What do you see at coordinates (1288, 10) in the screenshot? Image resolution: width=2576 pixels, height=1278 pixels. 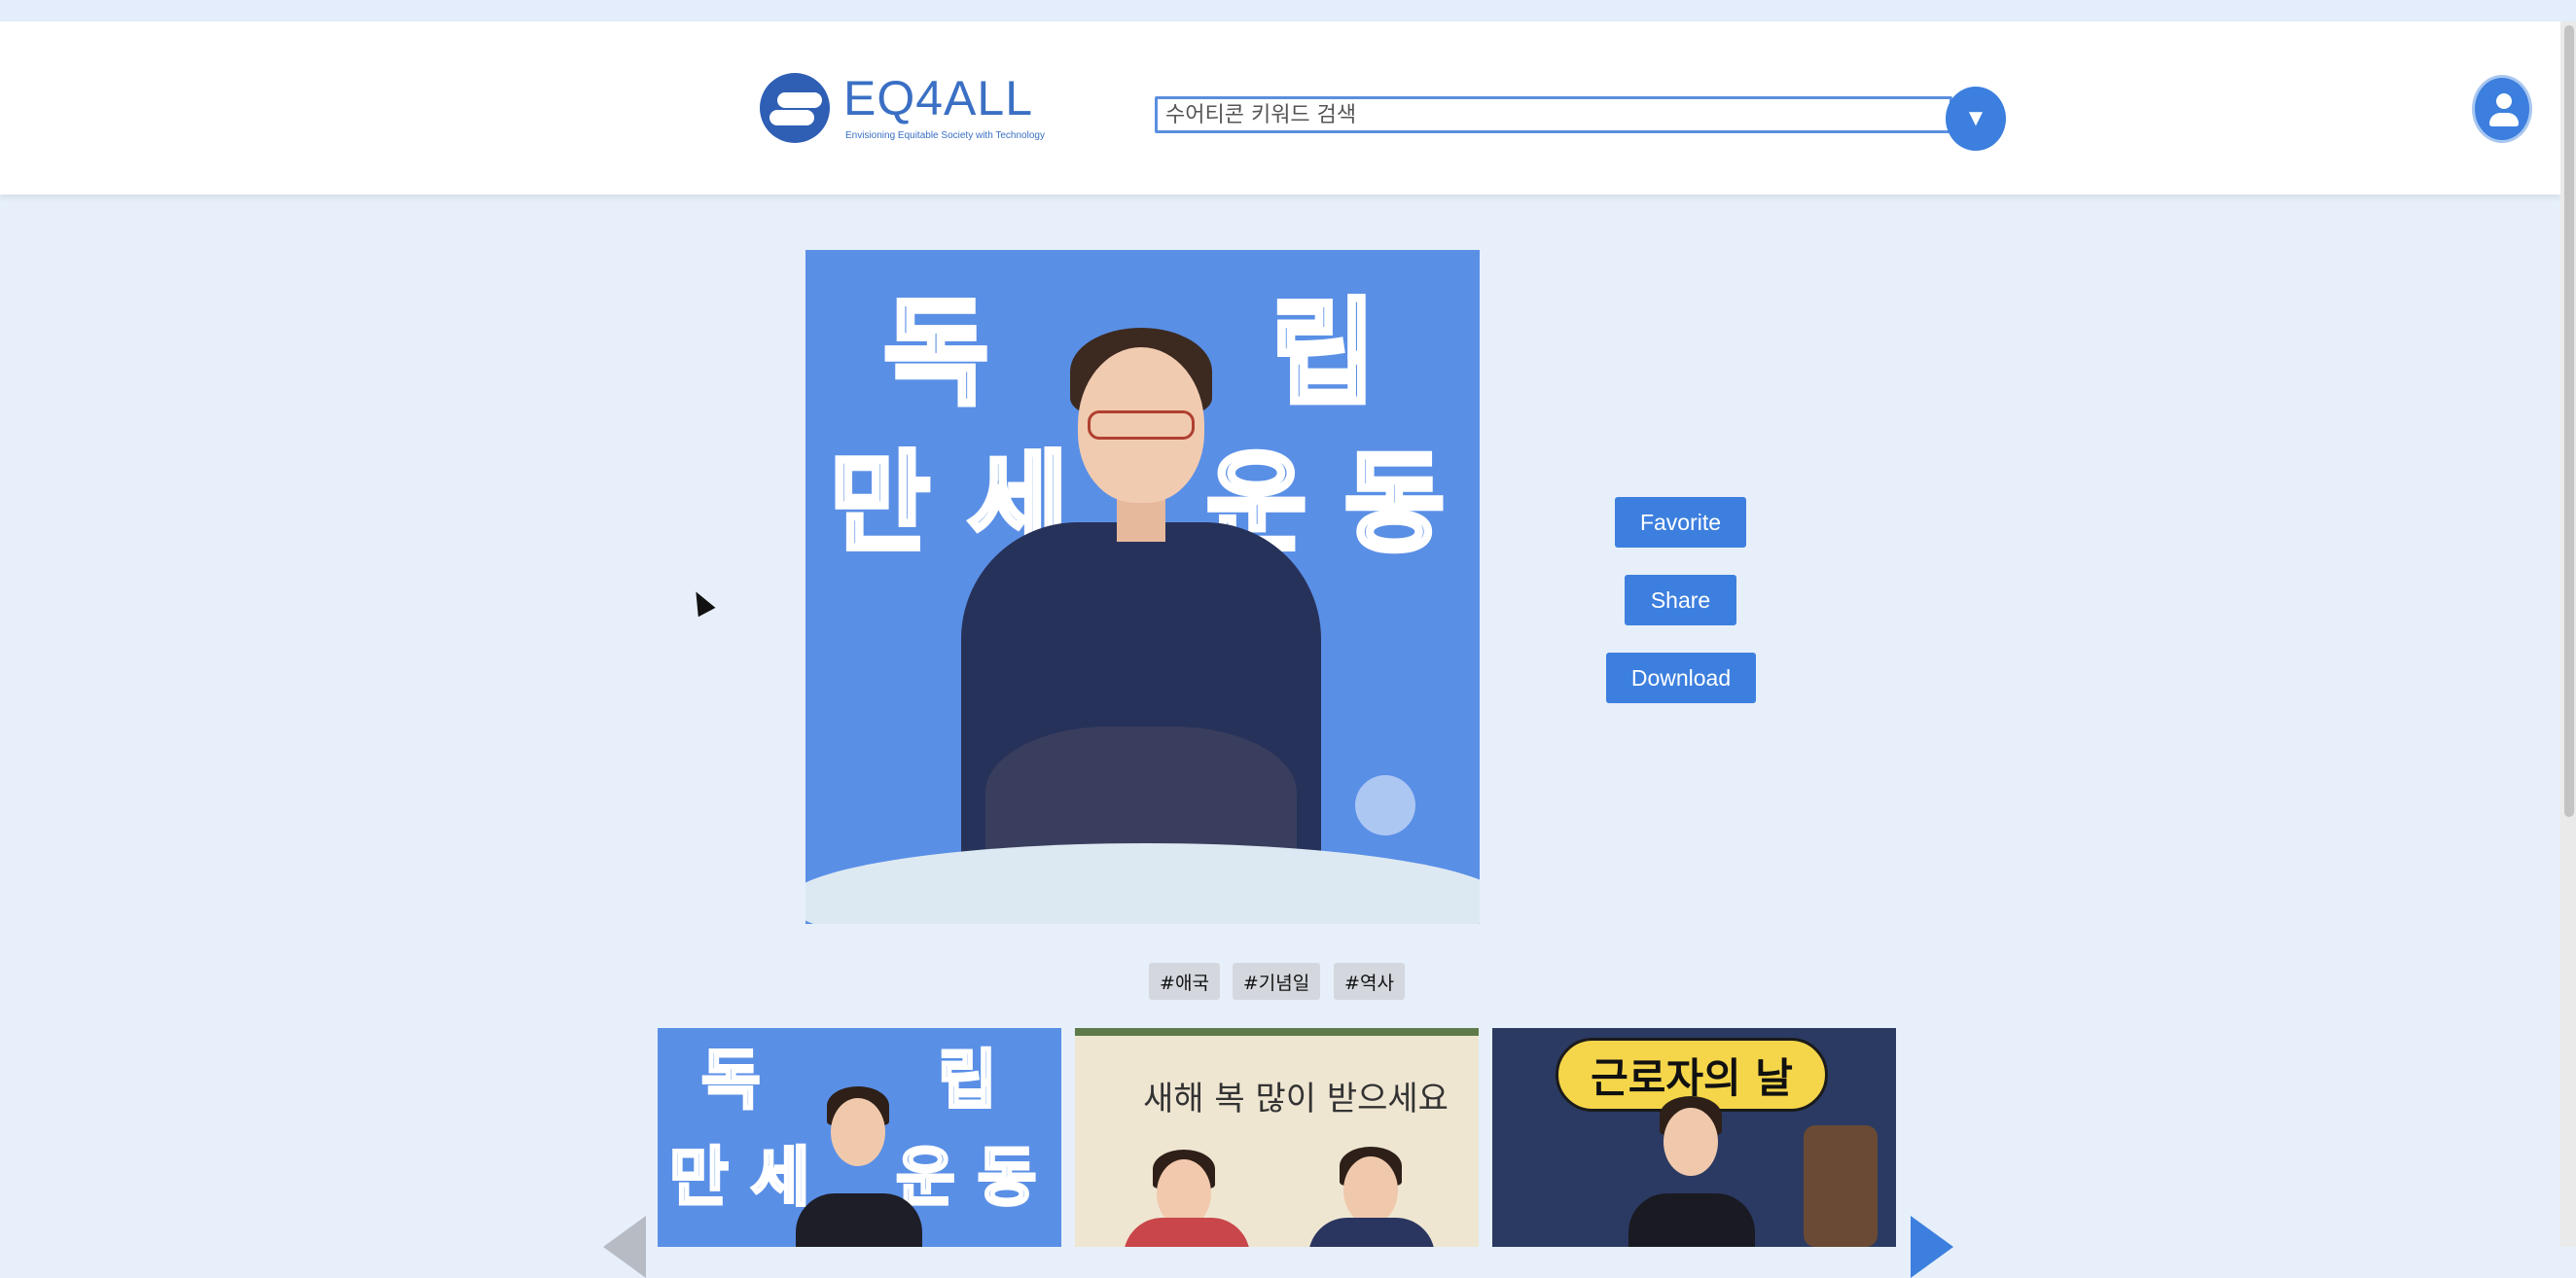 I see `top-strip` at bounding box center [1288, 10].